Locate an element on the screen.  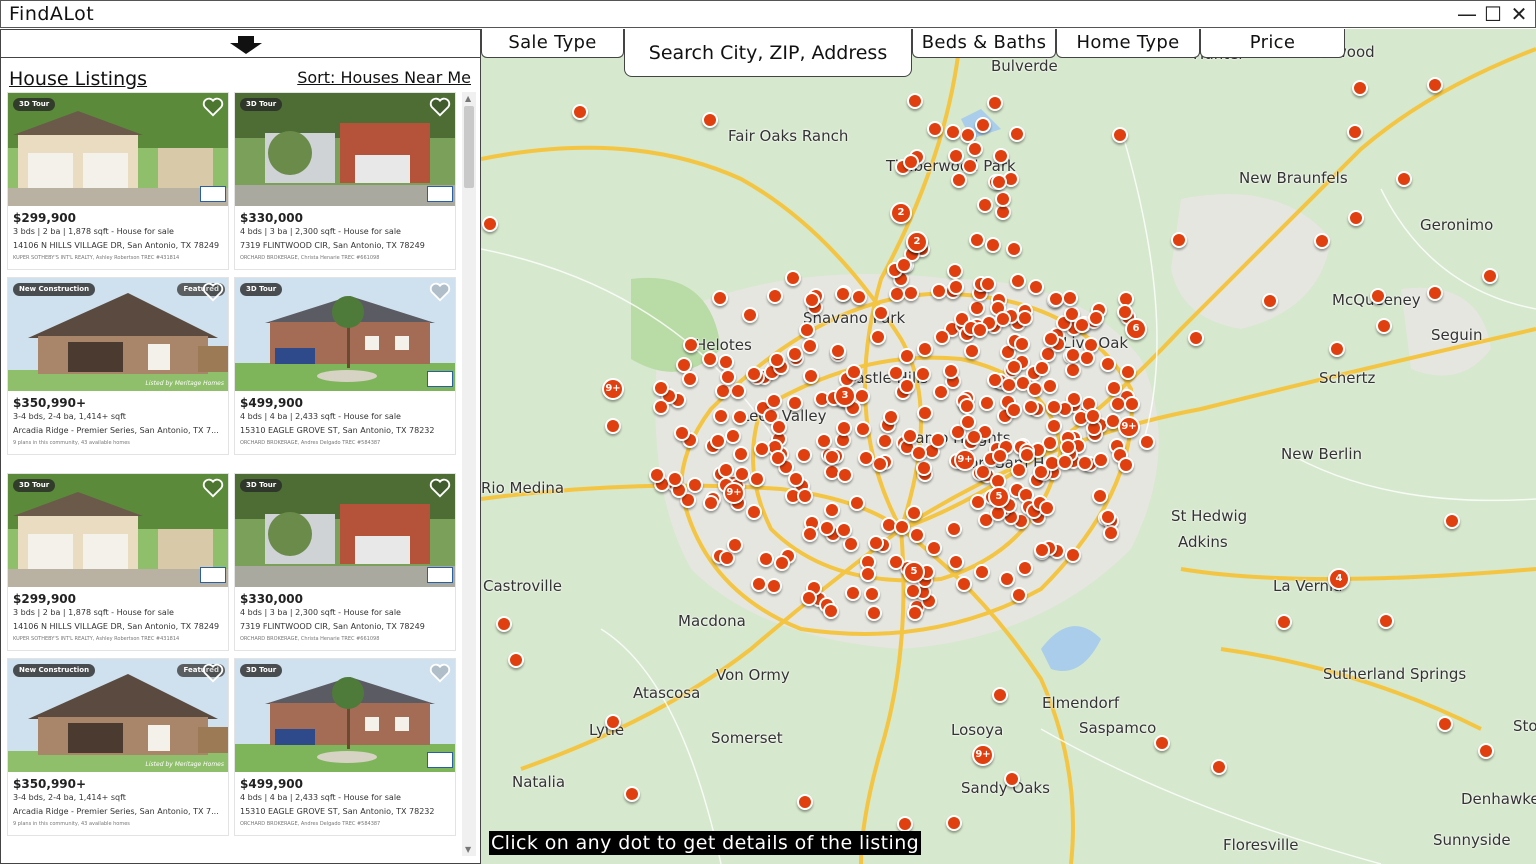
maximize-icon: ☐ is located at coordinates (1493, 14).